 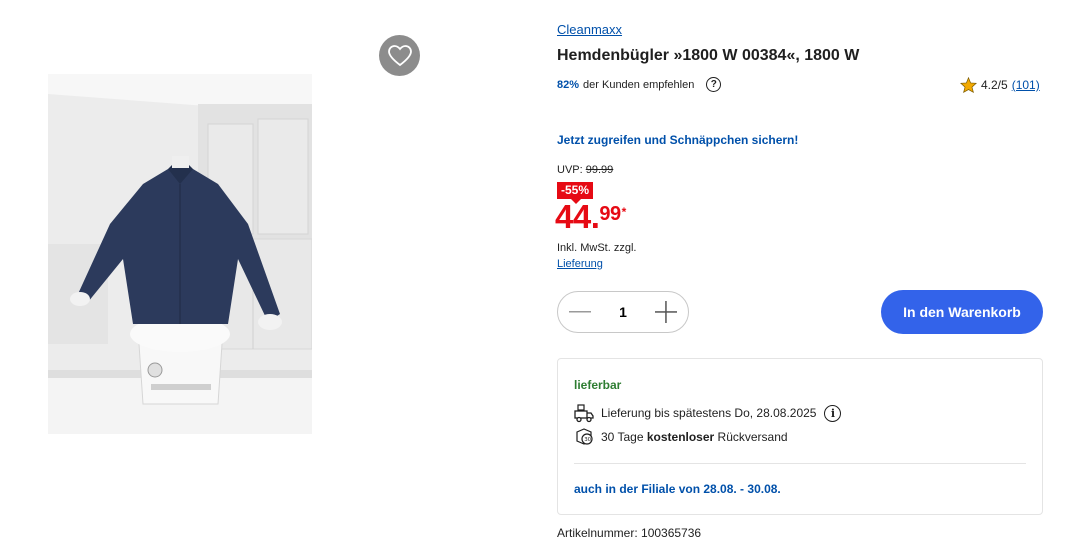 I want to click on plus-icon, so click(x=666, y=312).